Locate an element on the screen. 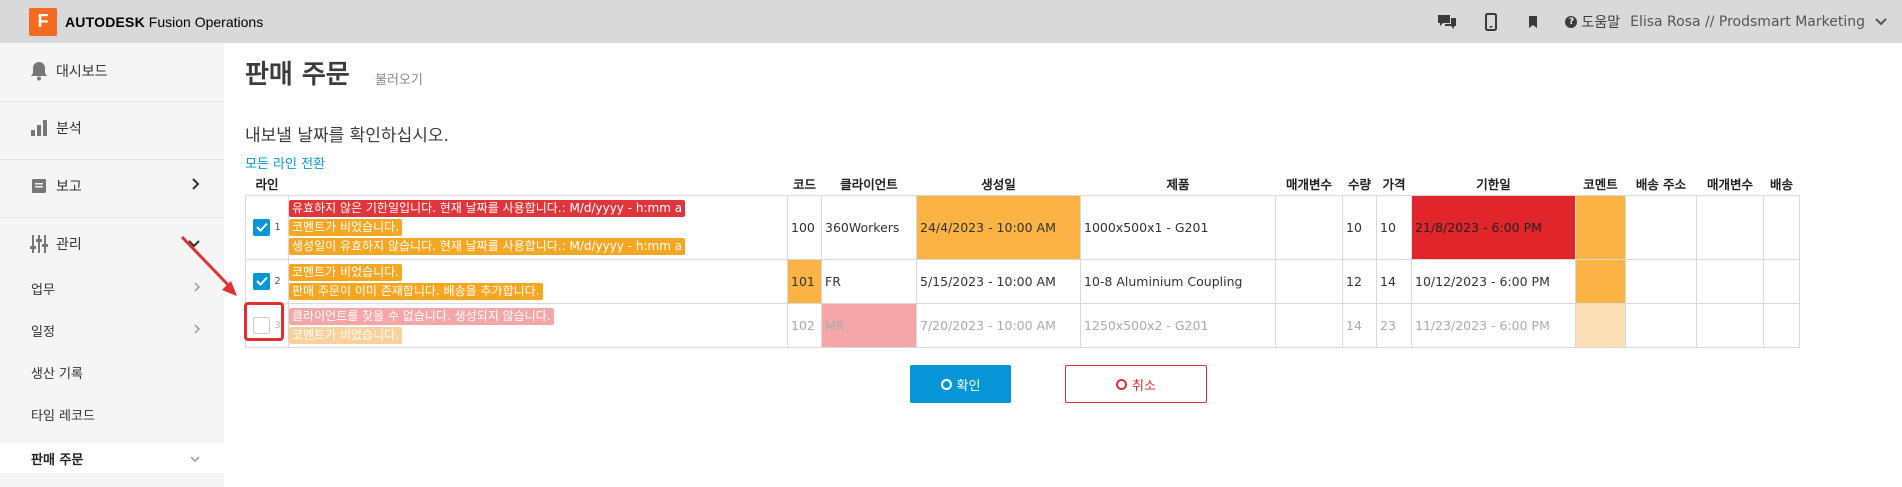  created-cell: 24/4/2023 - 10:00 AM is located at coordinates (998, 227).